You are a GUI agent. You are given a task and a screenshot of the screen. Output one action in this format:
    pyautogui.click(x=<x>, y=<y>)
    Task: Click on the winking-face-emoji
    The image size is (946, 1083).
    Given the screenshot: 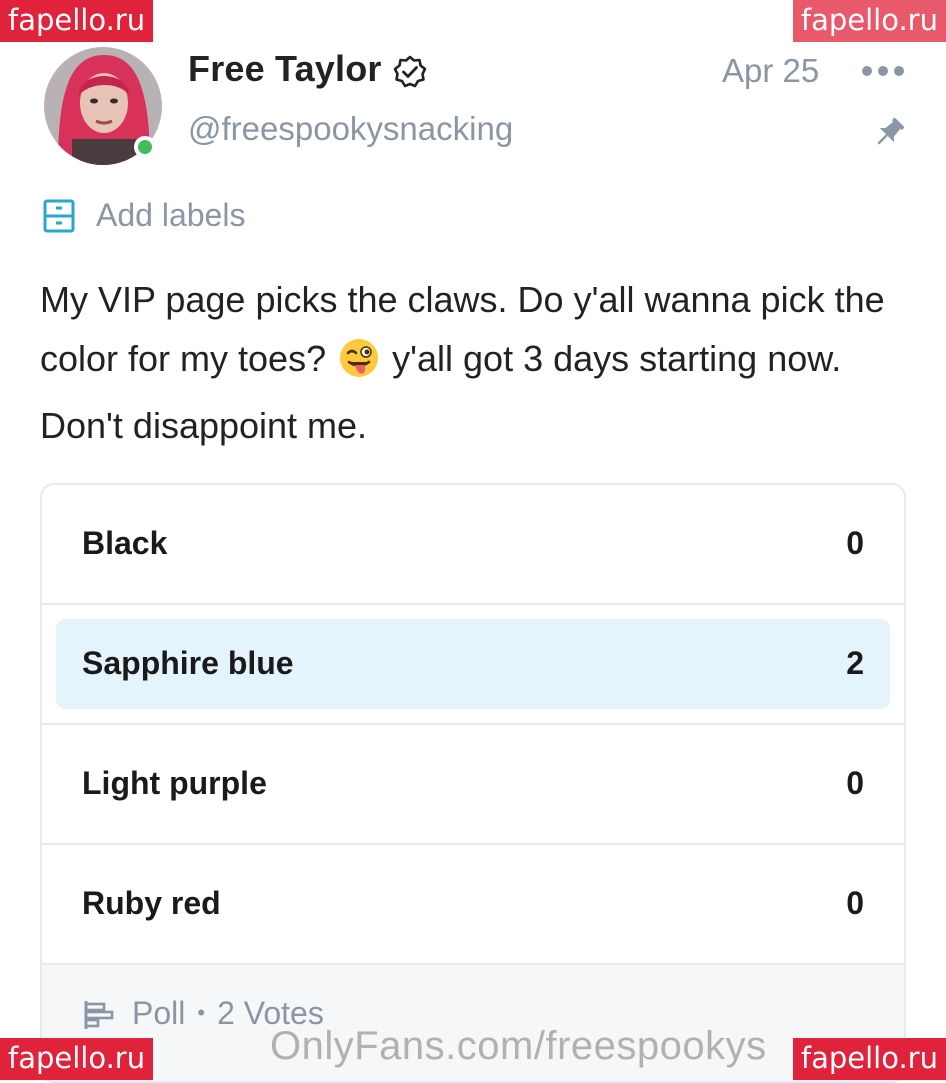 What is the action you would take?
    pyautogui.click(x=359, y=366)
    